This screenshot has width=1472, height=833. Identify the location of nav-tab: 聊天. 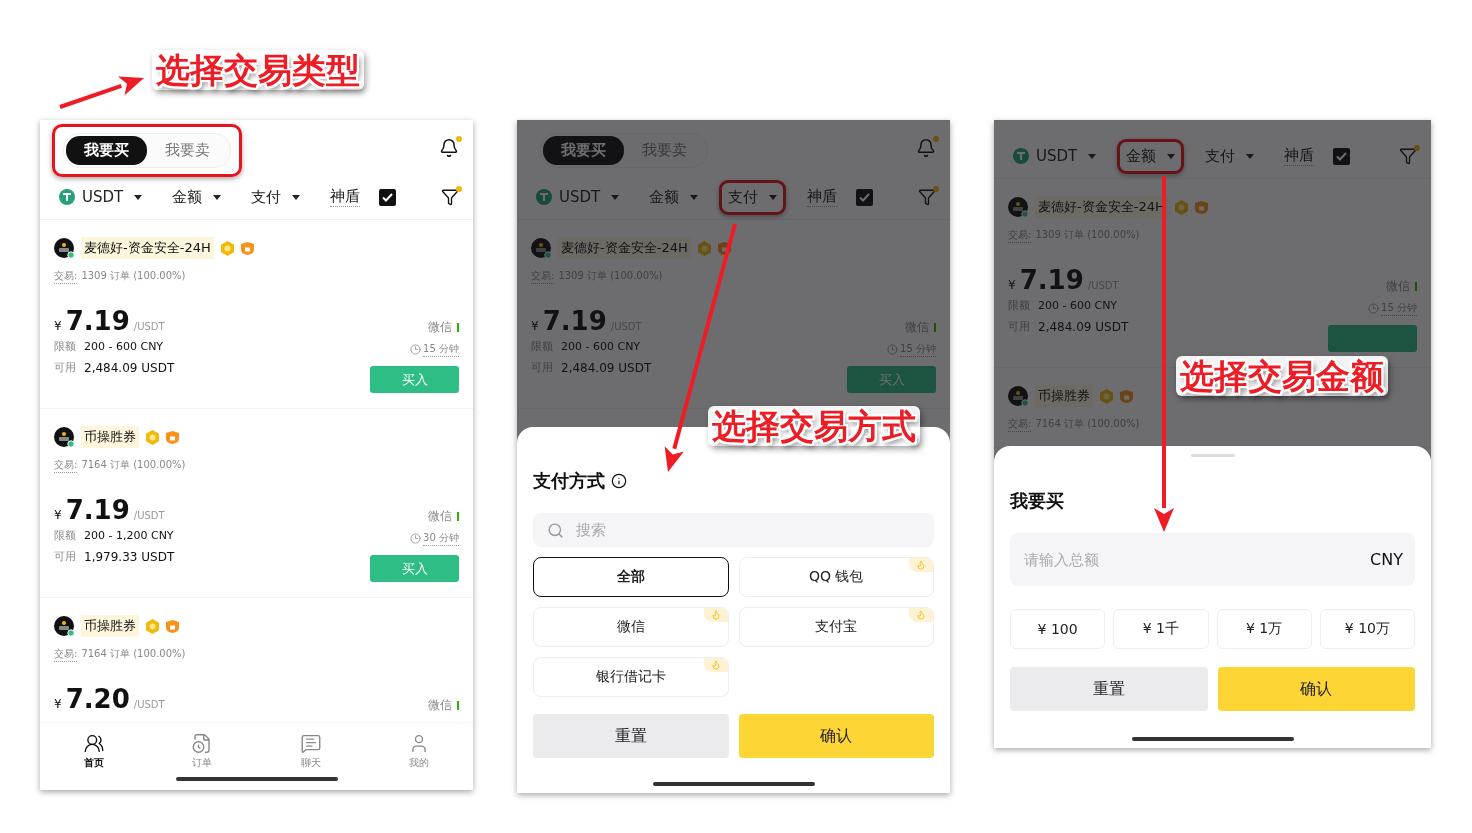
(310, 747).